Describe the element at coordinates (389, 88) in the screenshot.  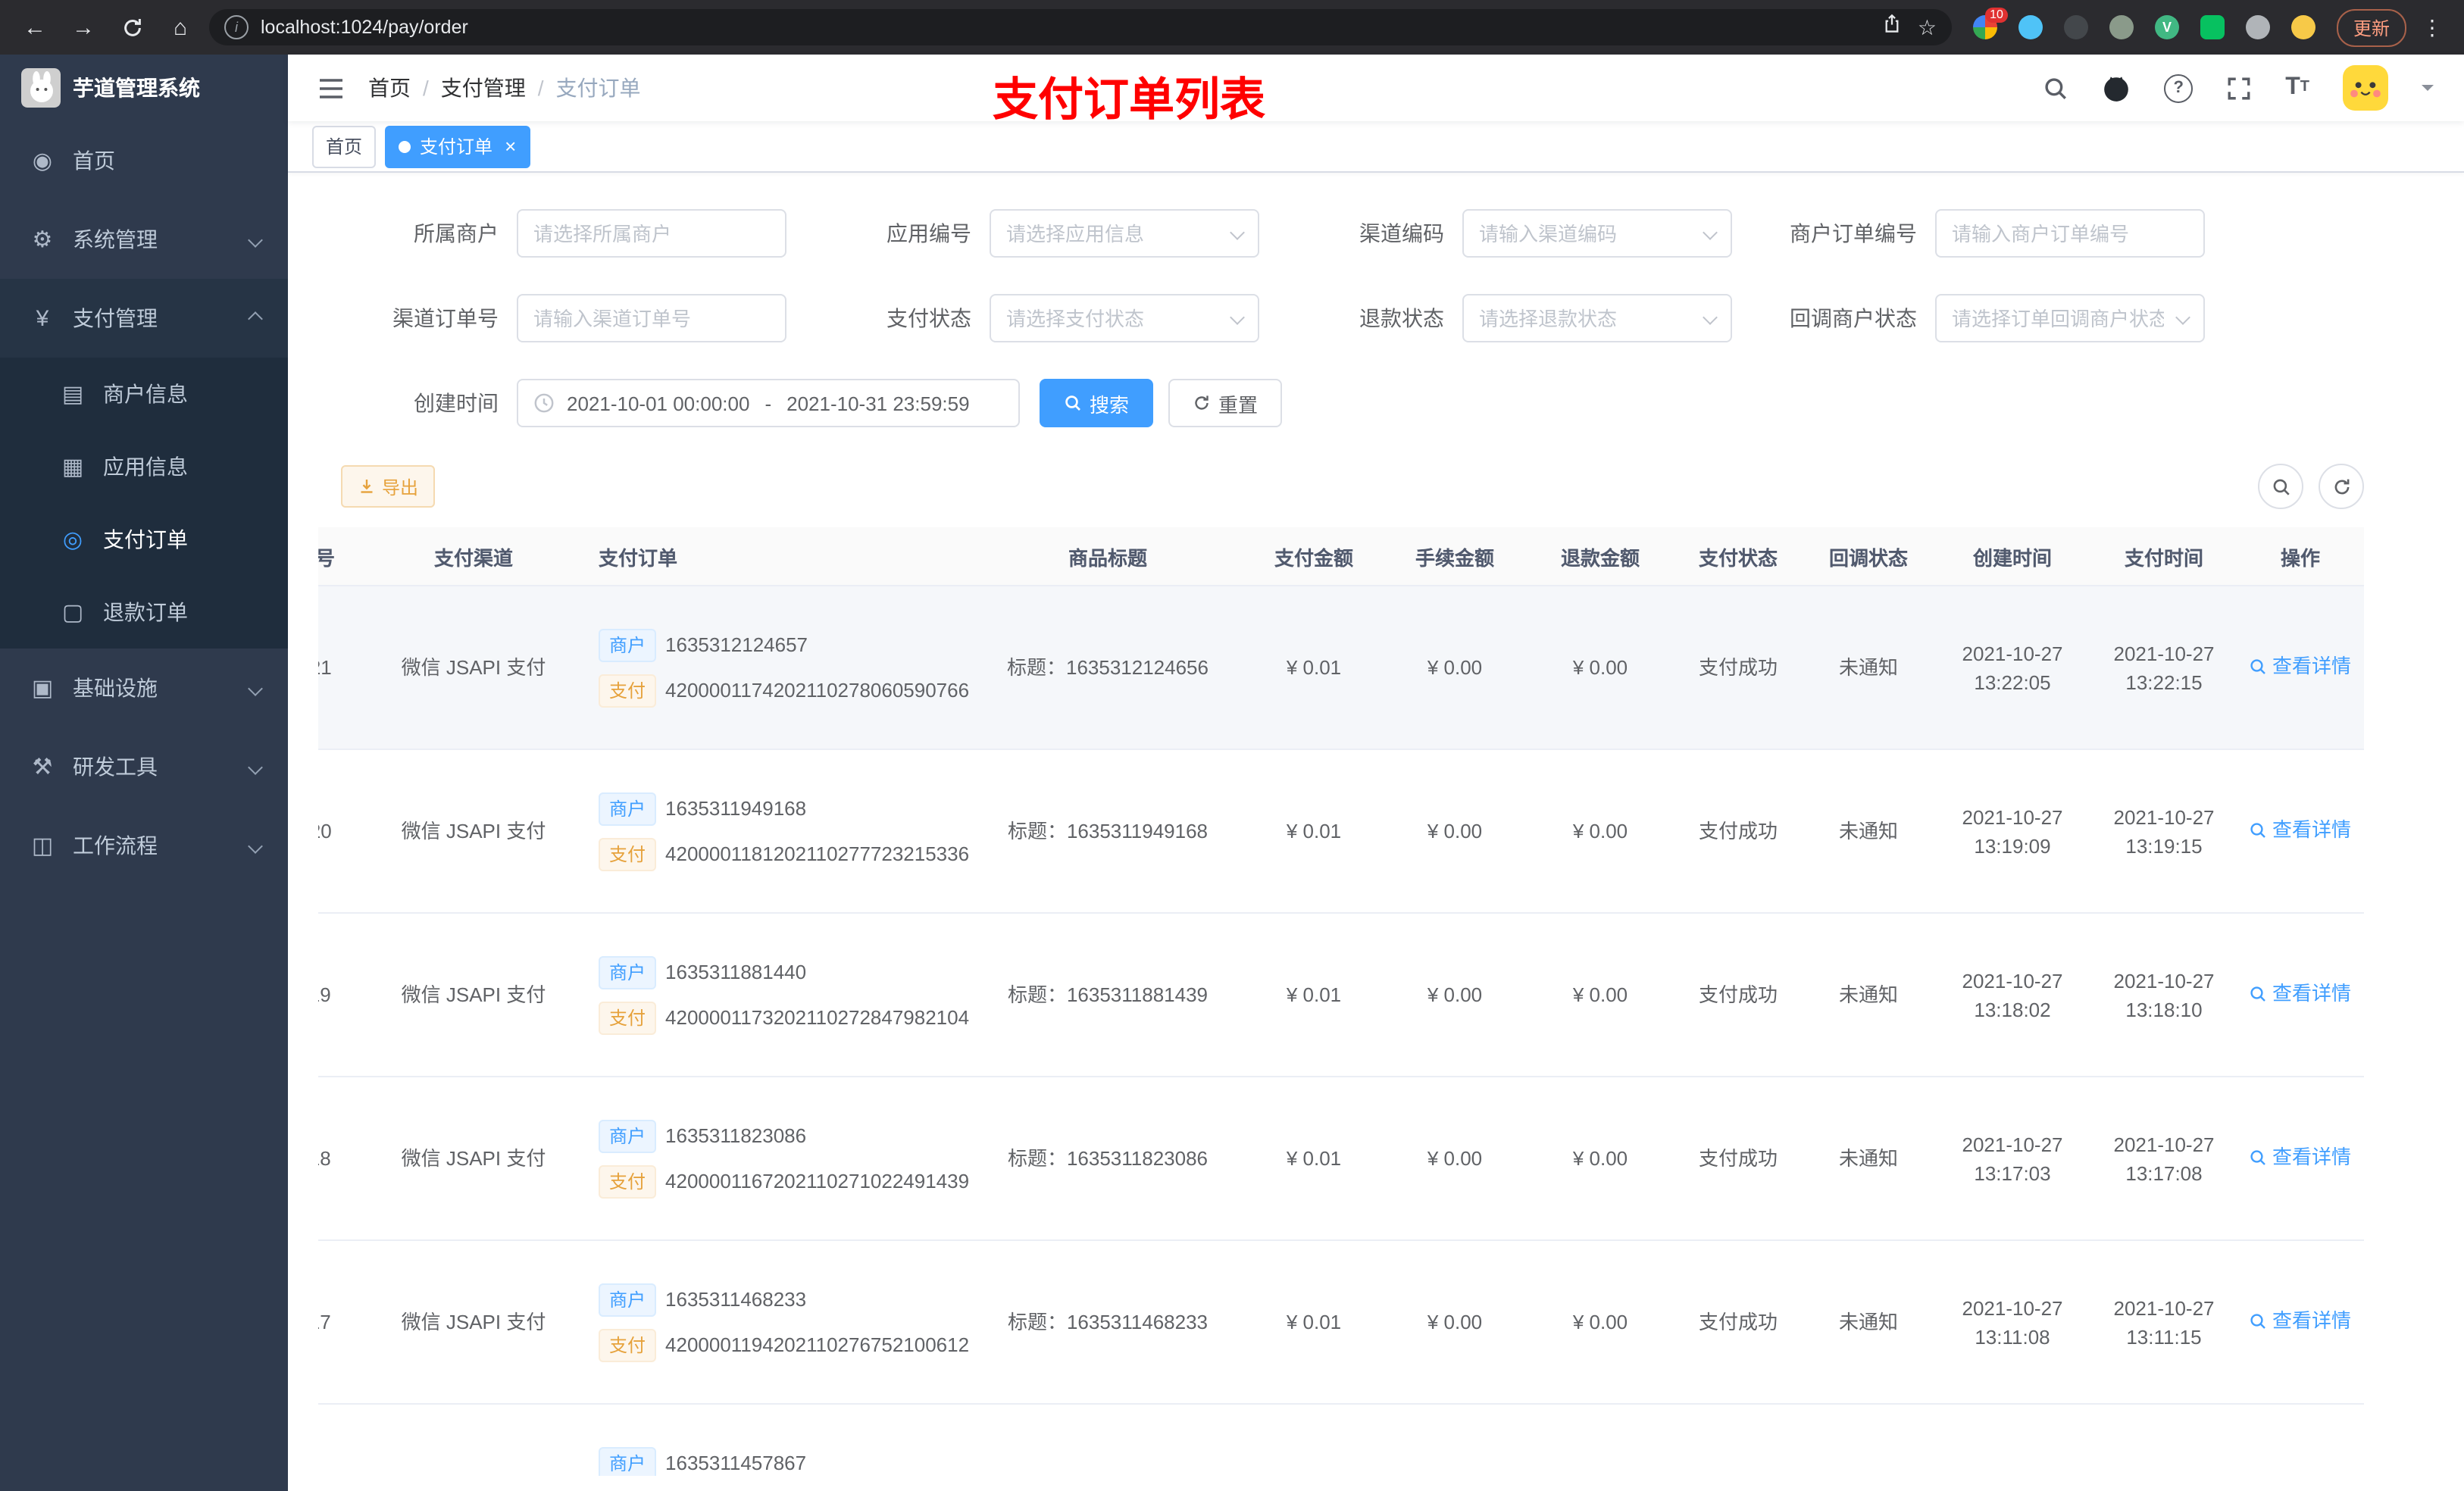
I see `breadcrumb-home: 首页` at that location.